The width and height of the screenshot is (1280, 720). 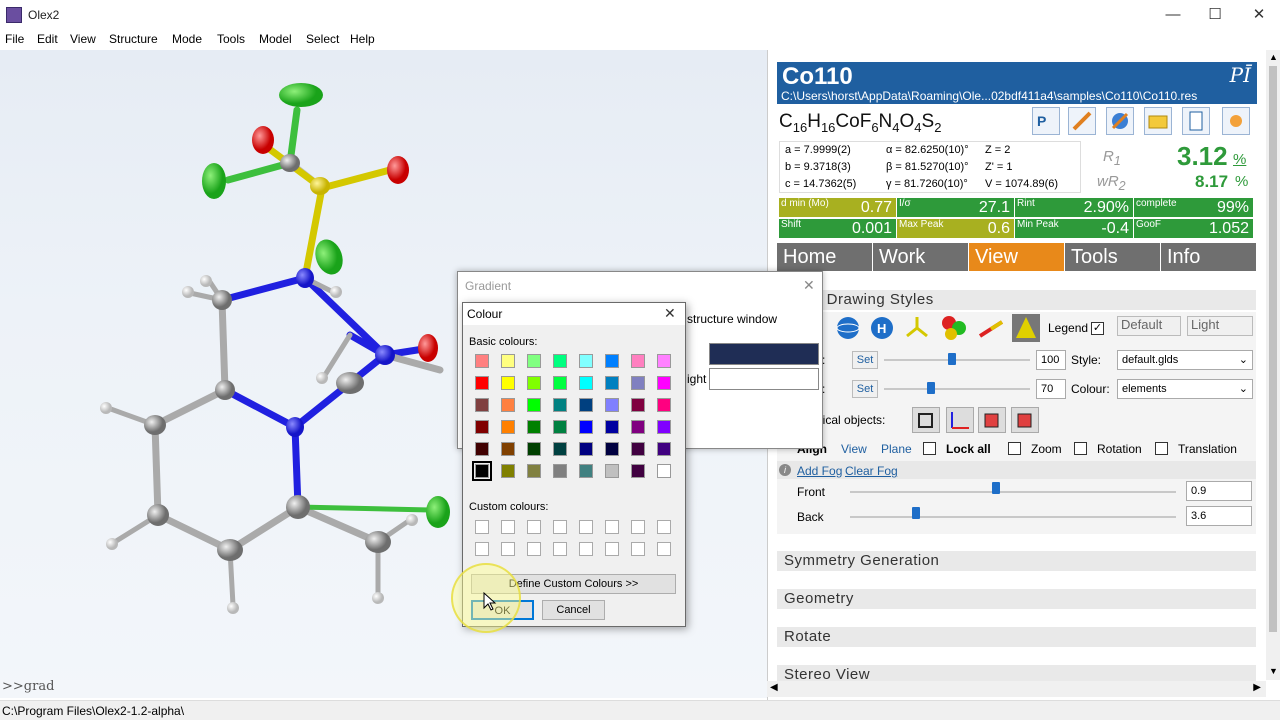 I want to click on geometry-header: Geometry, so click(x=1016, y=599).